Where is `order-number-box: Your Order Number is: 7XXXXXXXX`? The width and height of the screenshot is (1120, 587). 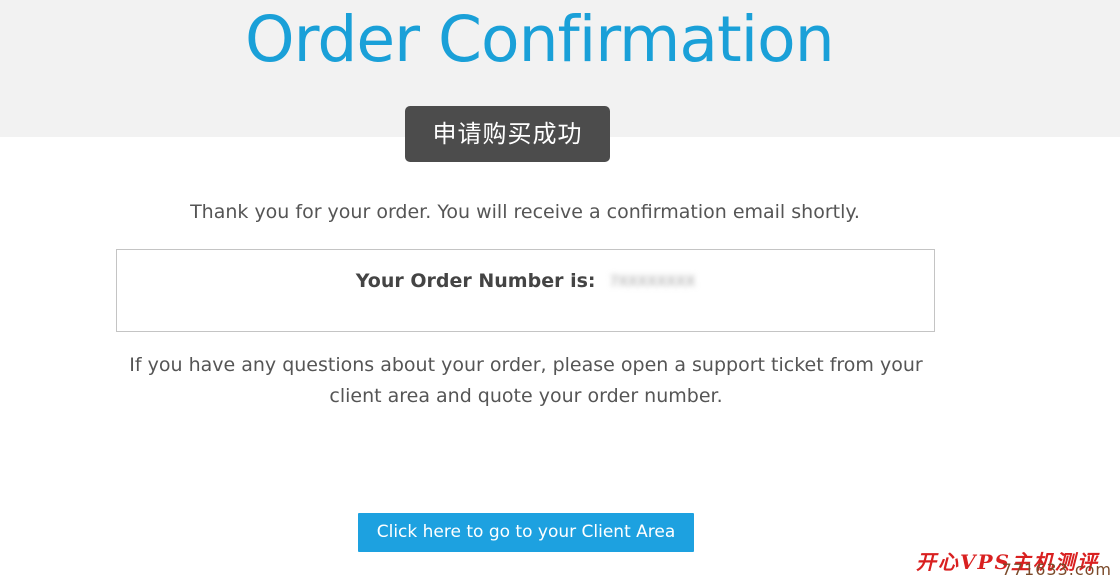 order-number-box: Your Order Number is: 7XXXXXXXX is located at coordinates (525, 290).